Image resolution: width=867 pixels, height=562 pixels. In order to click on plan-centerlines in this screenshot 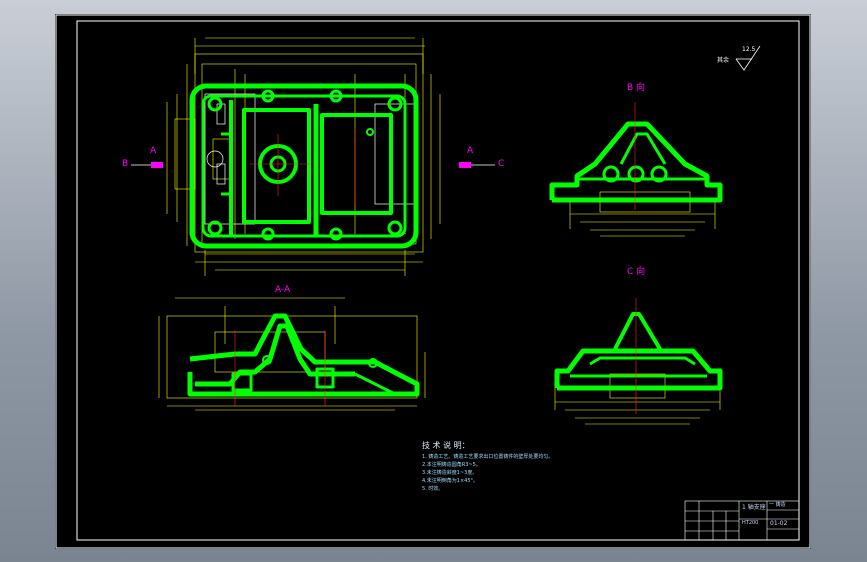, I will do `click(303, 166)`.